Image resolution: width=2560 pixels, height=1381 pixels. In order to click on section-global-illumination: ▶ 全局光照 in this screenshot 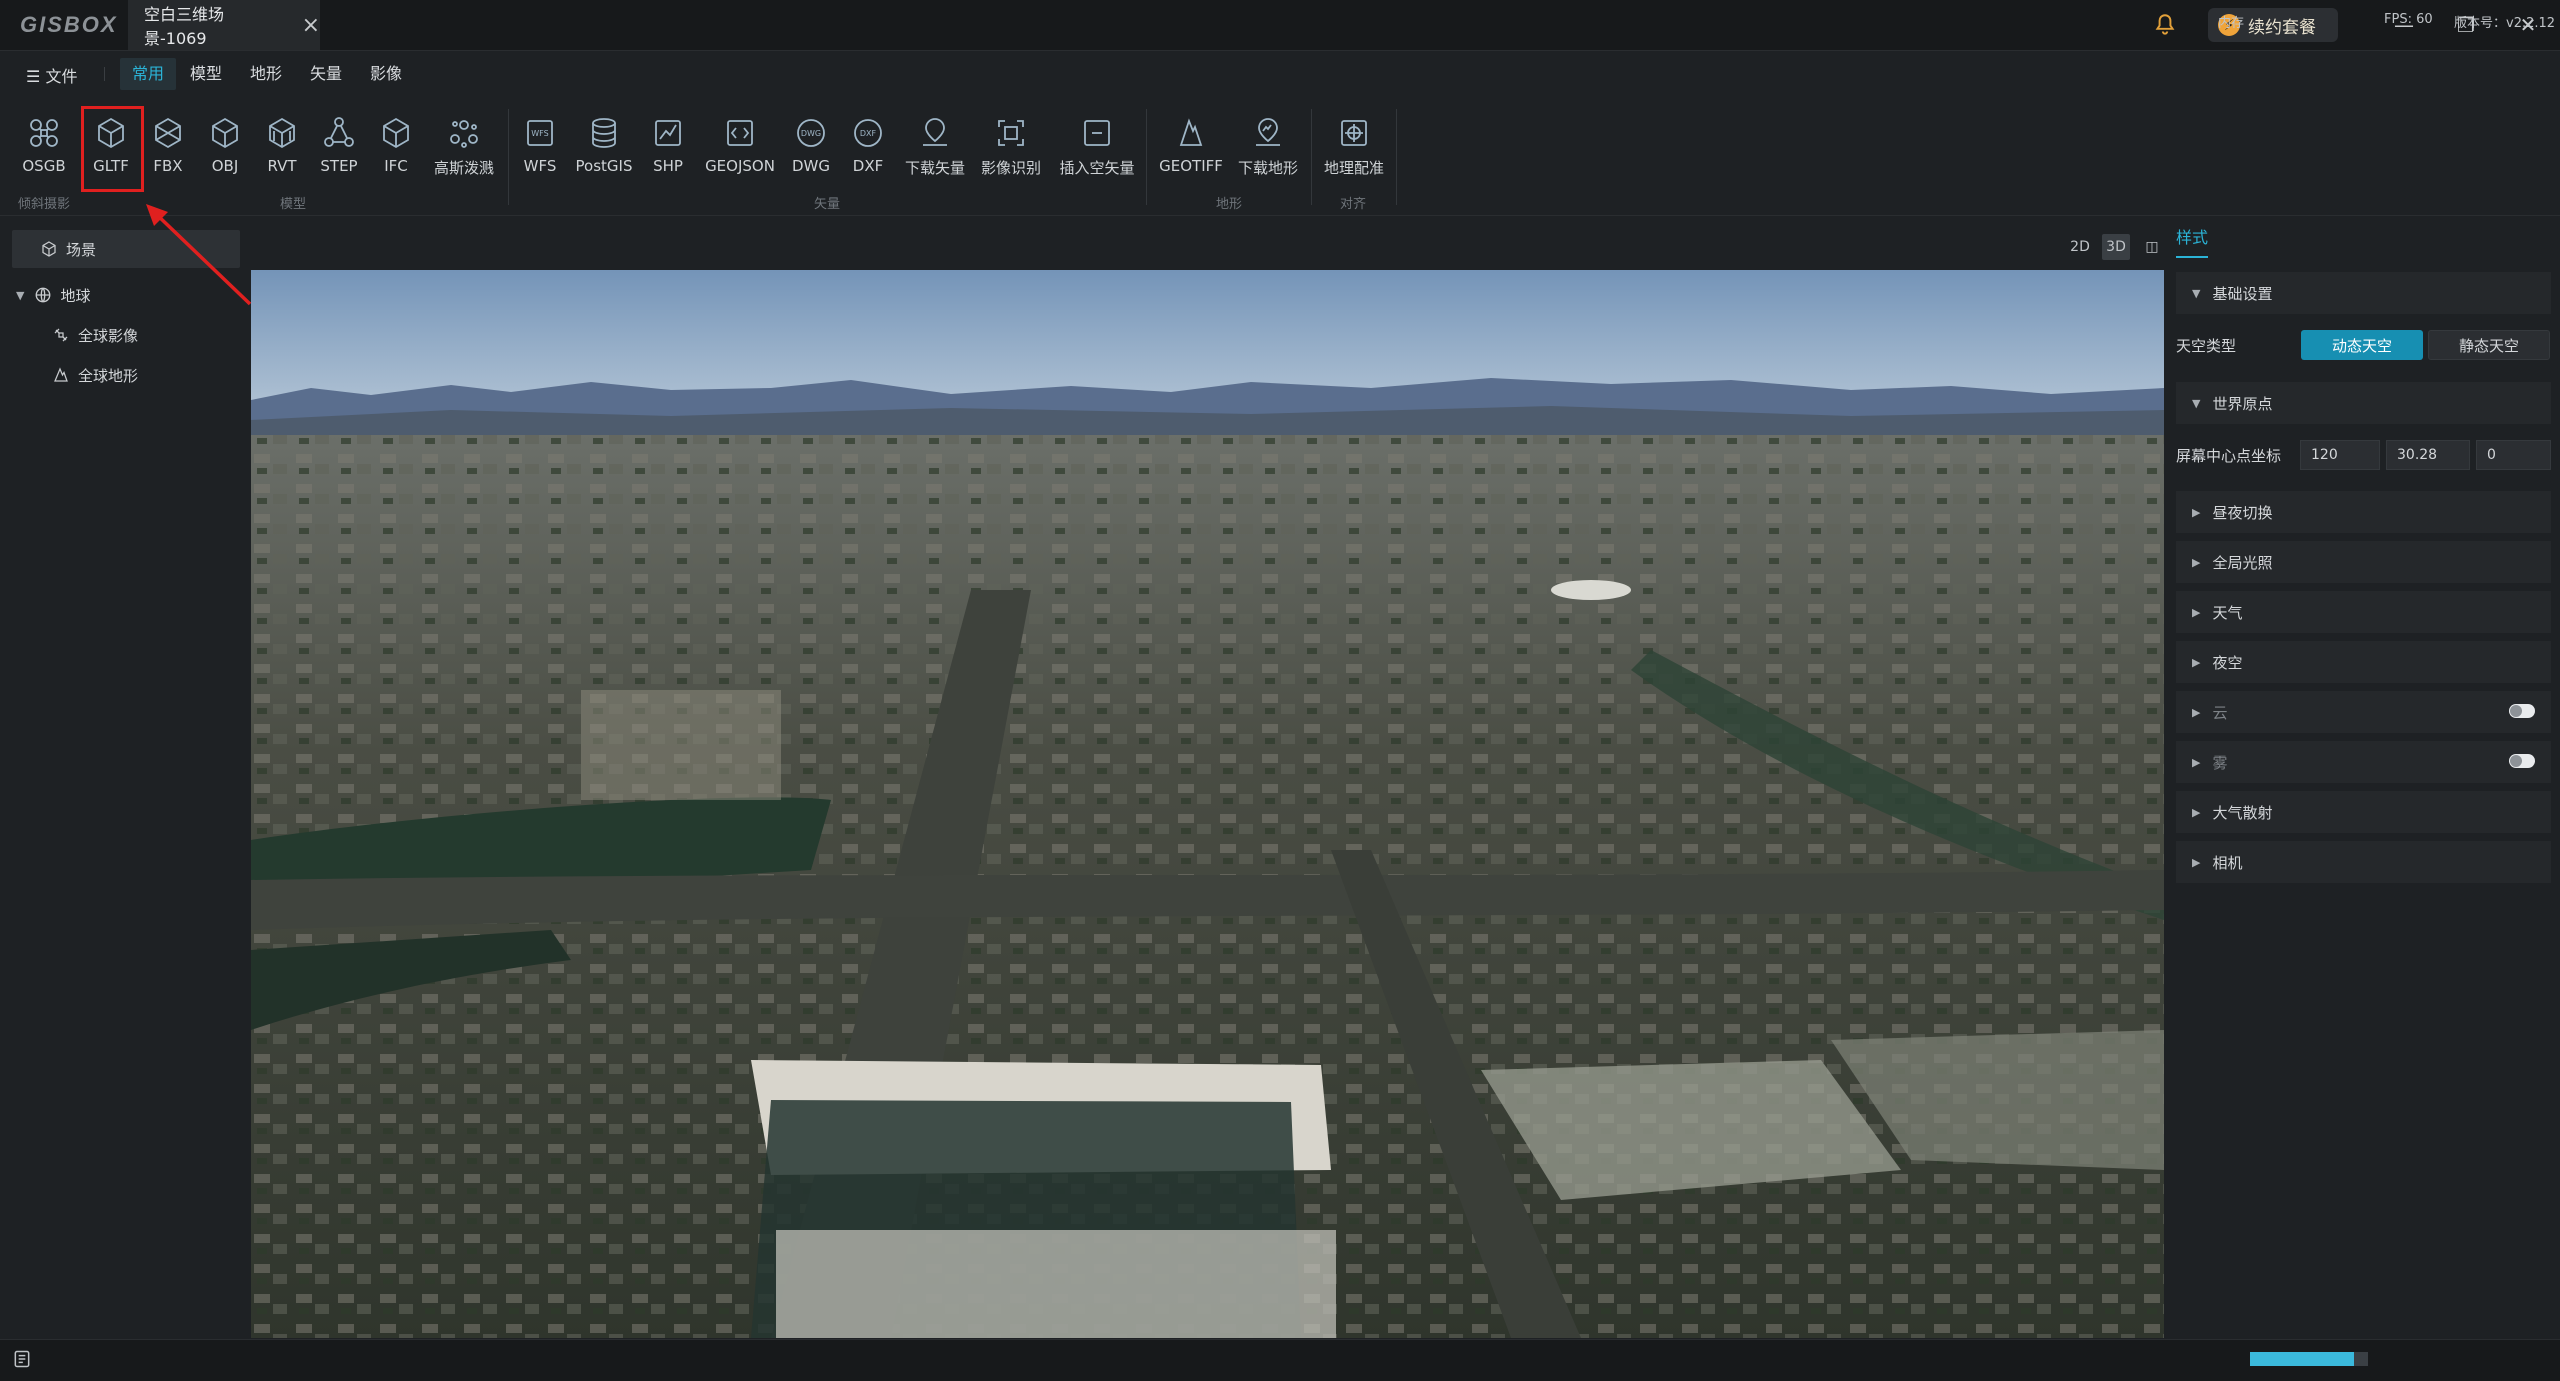, I will do `click(2363, 562)`.